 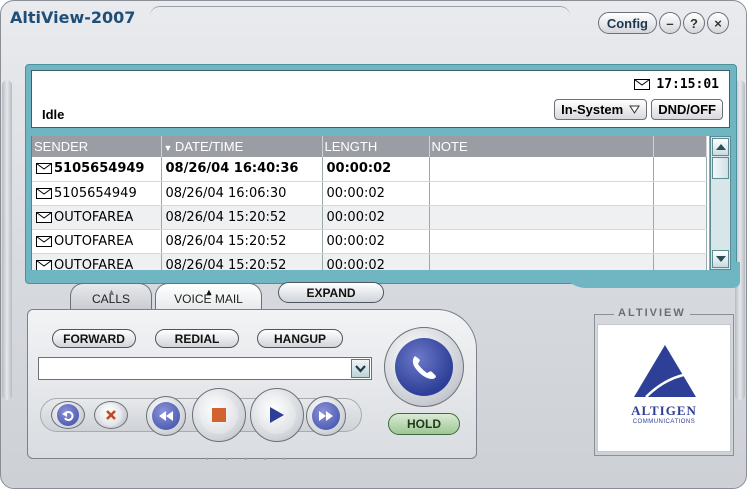 I want to click on cell-datetime-text: 08/26/04 16:40:36, so click(x=232, y=169).